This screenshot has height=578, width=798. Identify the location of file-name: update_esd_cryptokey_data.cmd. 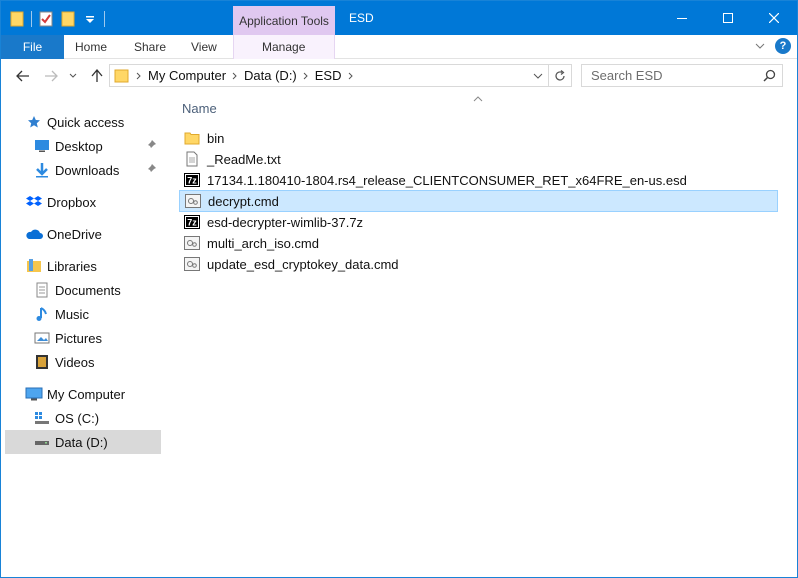
(303, 264).